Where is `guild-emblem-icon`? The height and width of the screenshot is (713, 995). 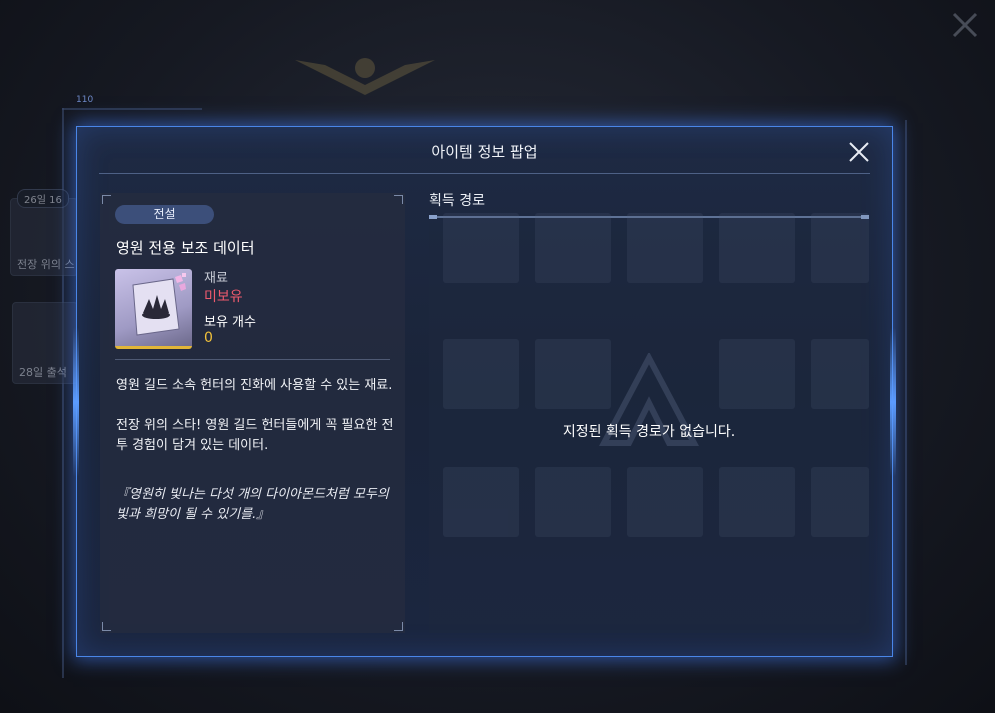
guild-emblem-icon is located at coordinates (365, 76).